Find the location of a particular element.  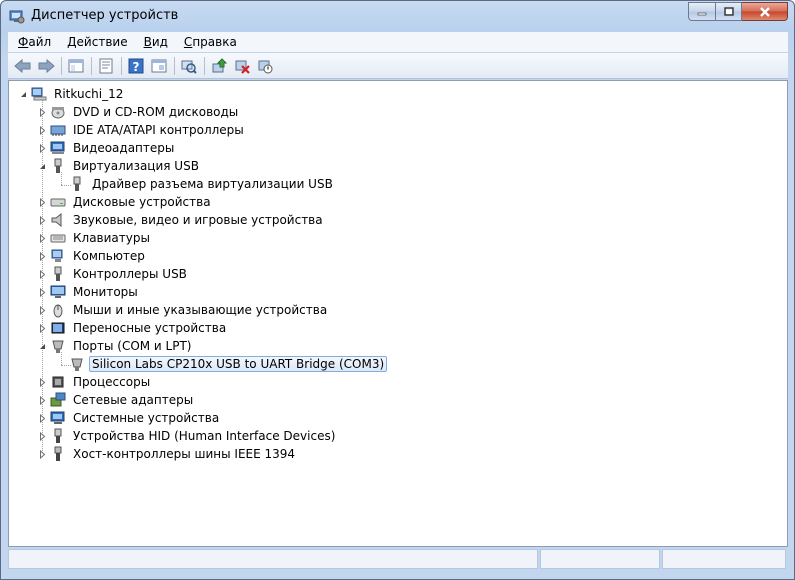

tree-child-item: Драйвер разъема виртуализации USB is located at coordinates (196, 184).